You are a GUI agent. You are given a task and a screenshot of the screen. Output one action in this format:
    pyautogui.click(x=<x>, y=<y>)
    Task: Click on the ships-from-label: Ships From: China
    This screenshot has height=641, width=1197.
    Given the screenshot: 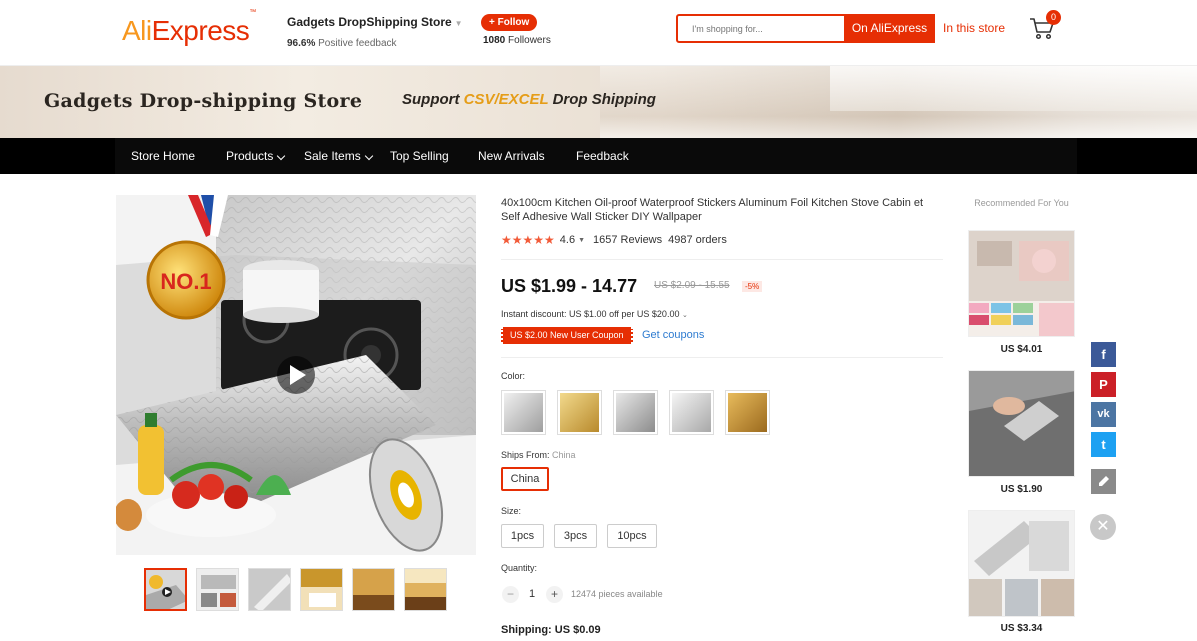 What is the action you would take?
    pyautogui.click(x=538, y=455)
    